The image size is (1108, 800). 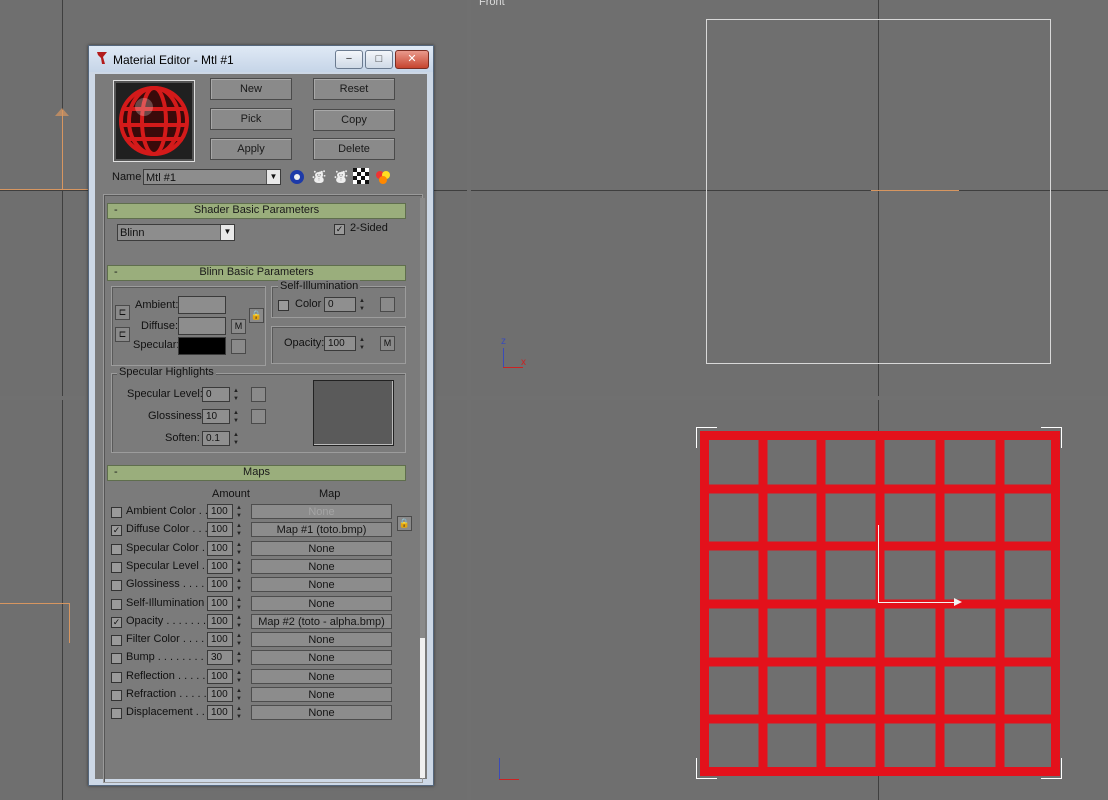 I want to click on copy-button: Copy, so click(x=354, y=120).